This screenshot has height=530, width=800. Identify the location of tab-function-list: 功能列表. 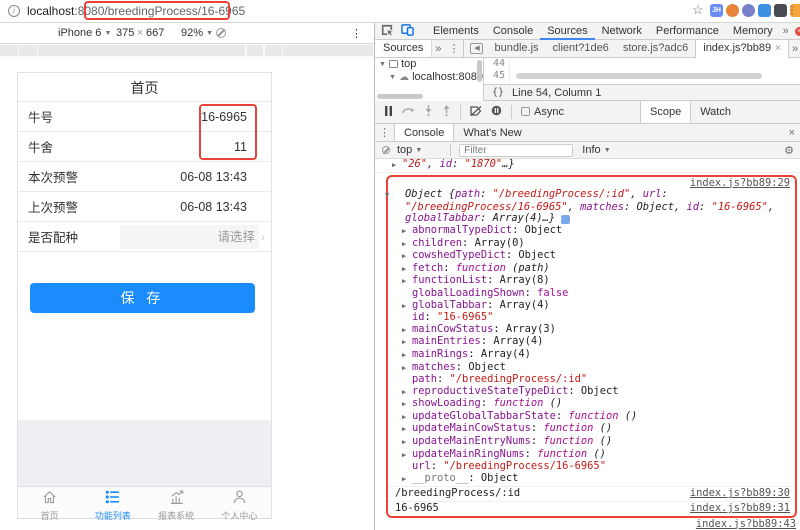
(112, 504).